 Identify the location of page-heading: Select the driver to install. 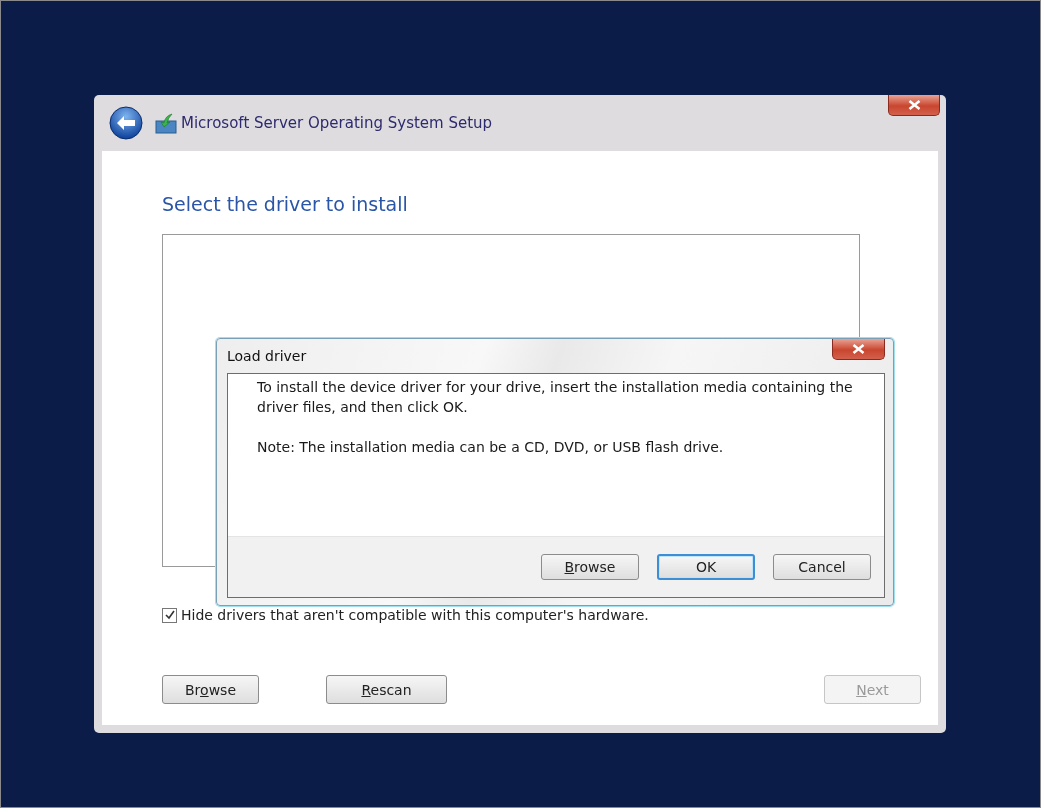
(285, 204).